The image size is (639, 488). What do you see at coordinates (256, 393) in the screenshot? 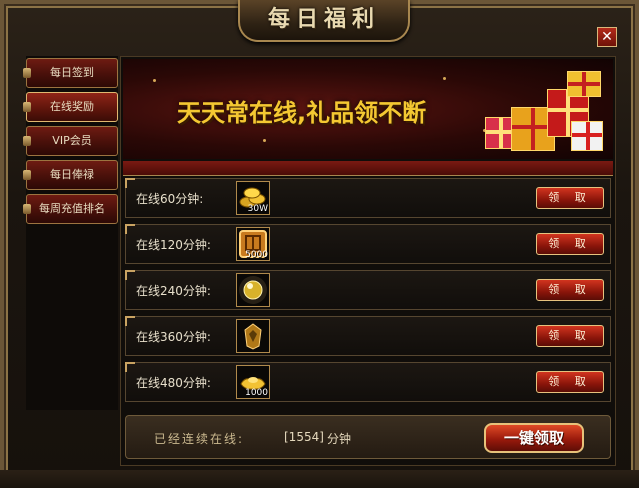
I see `item-quantity: 1000` at bounding box center [256, 393].